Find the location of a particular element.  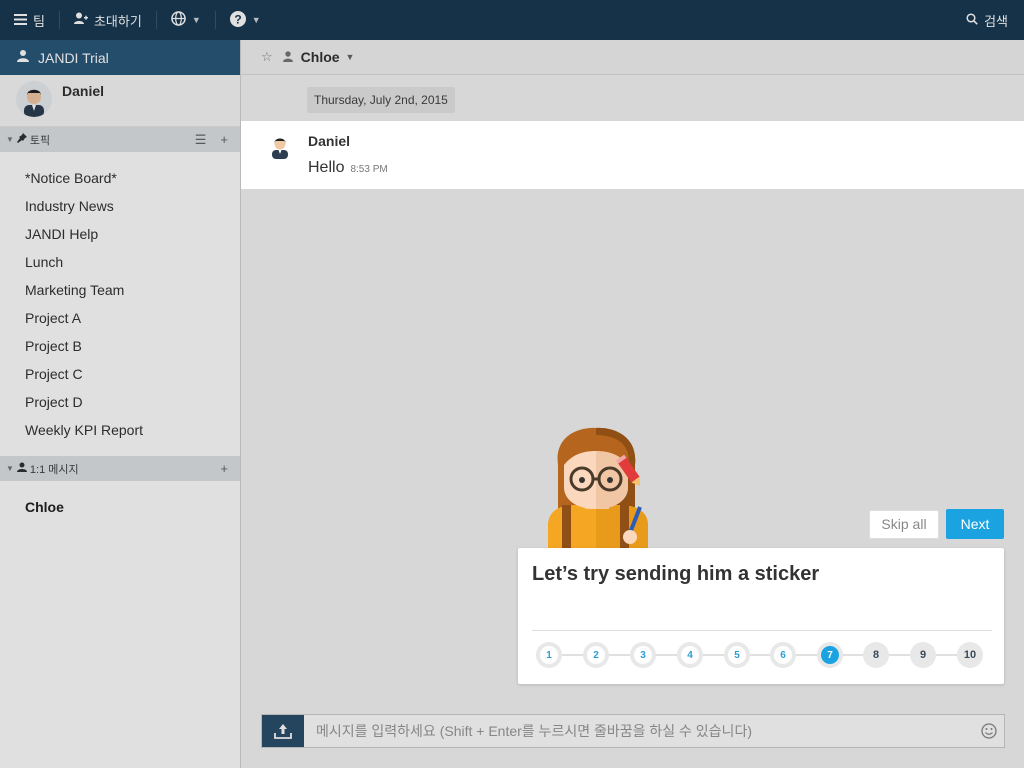

topic-item: Project A is located at coordinates (120, 318).